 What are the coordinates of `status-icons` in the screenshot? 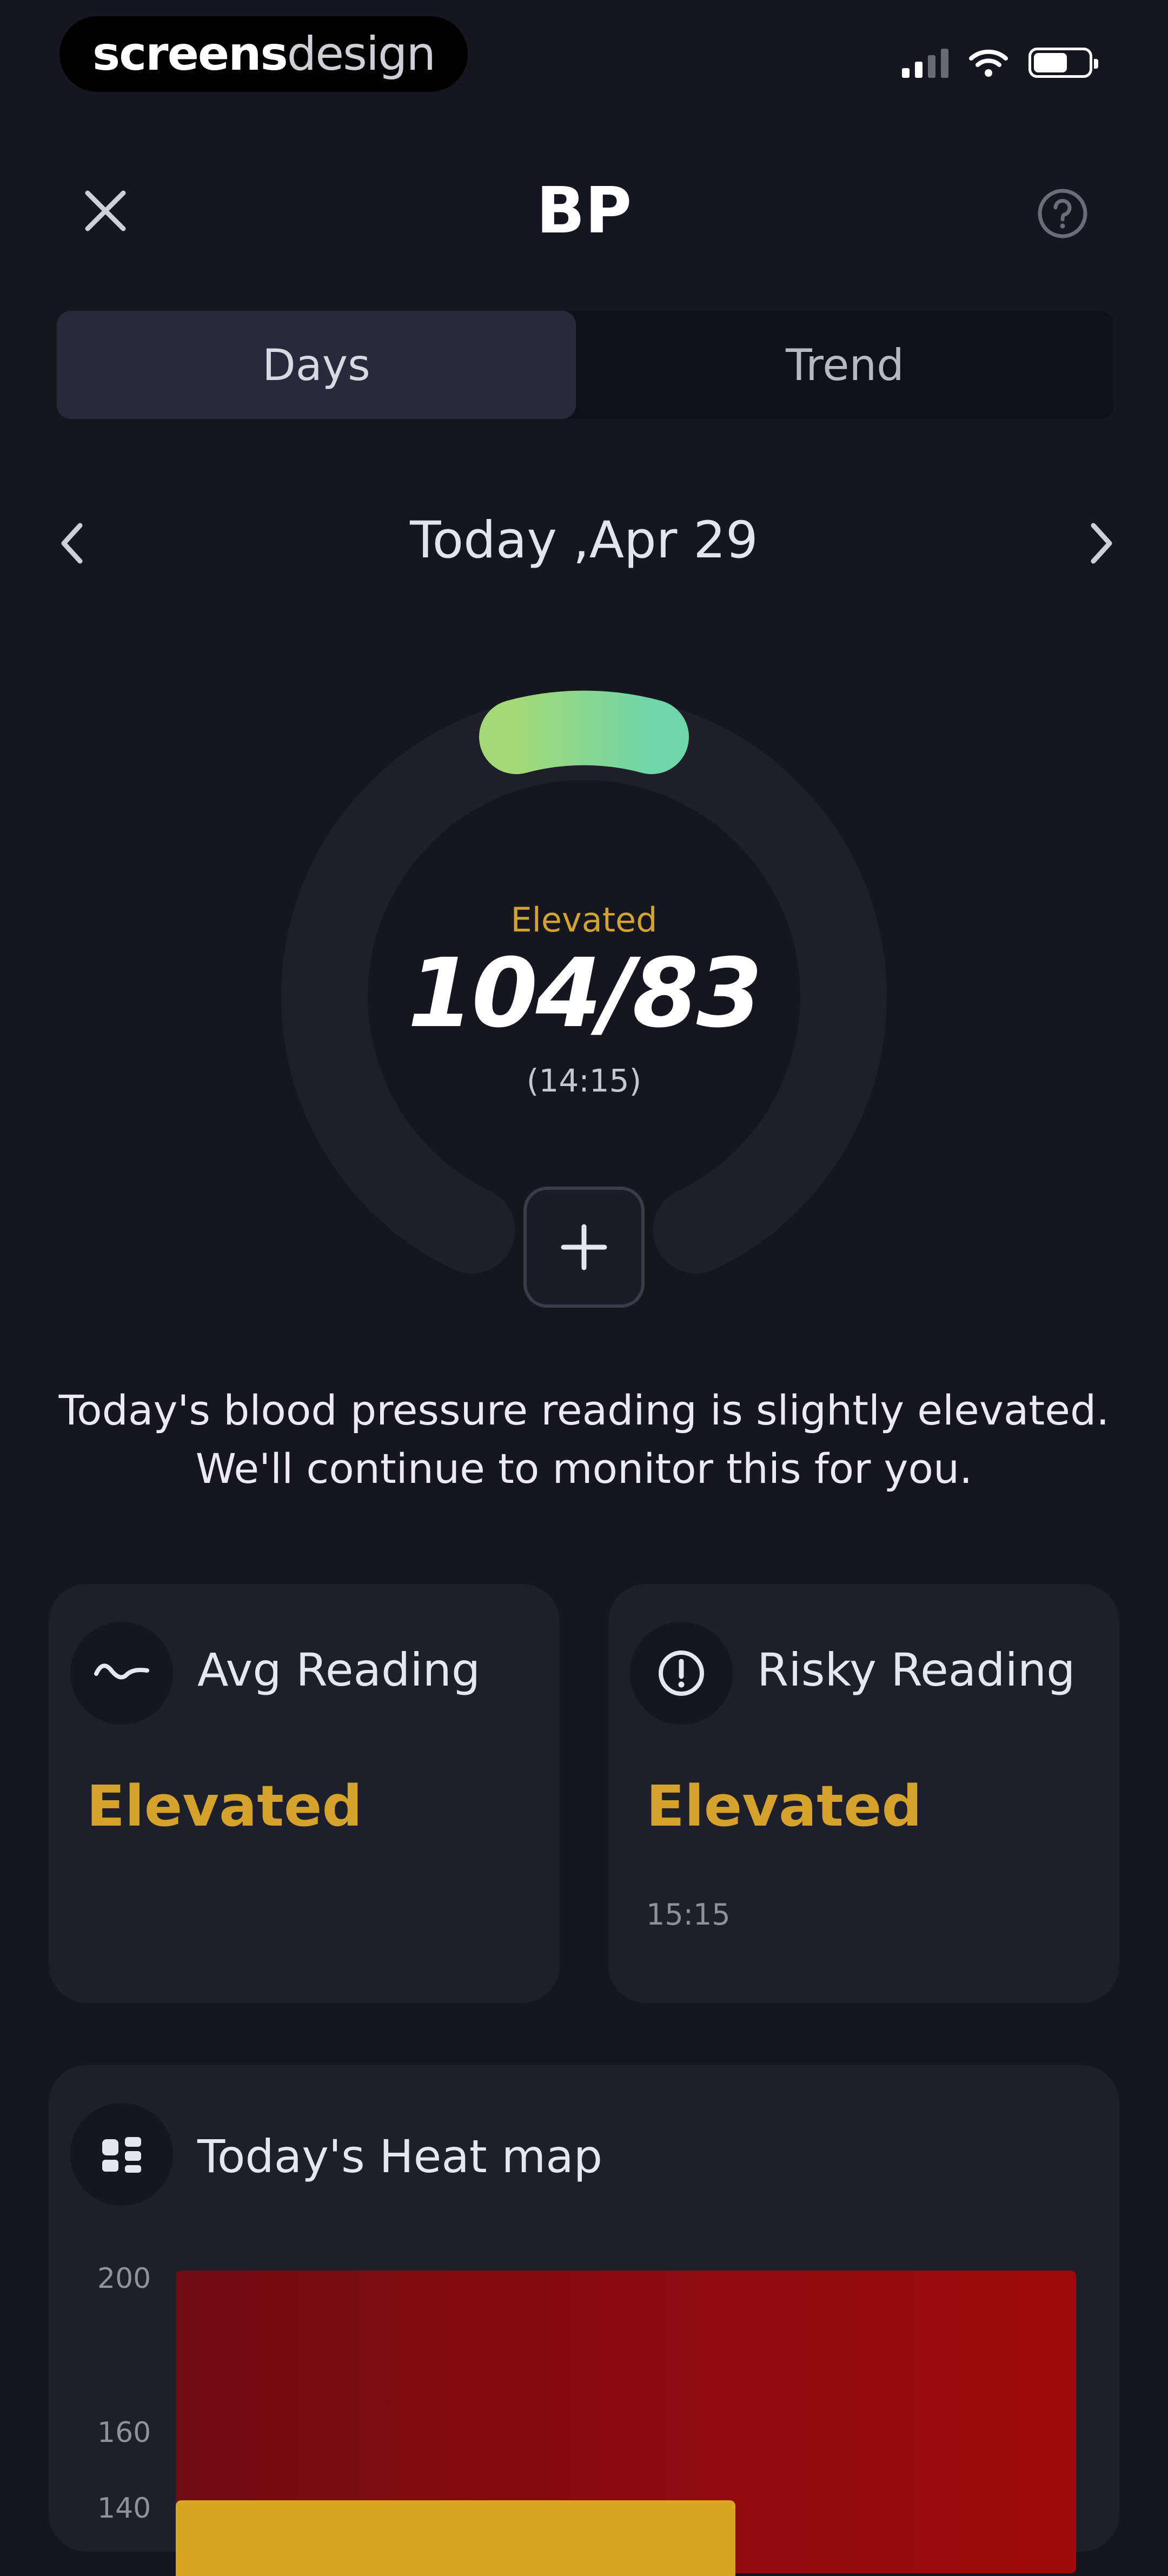 It's located at (1000, 63).